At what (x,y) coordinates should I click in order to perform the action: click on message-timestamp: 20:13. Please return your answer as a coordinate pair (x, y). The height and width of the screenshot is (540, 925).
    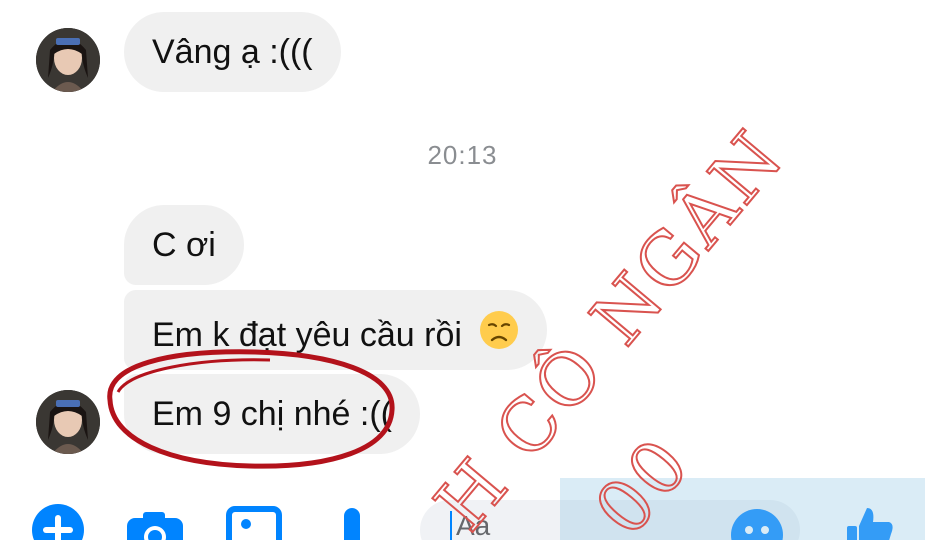
    Looking at the image, I should click on (462, 155).